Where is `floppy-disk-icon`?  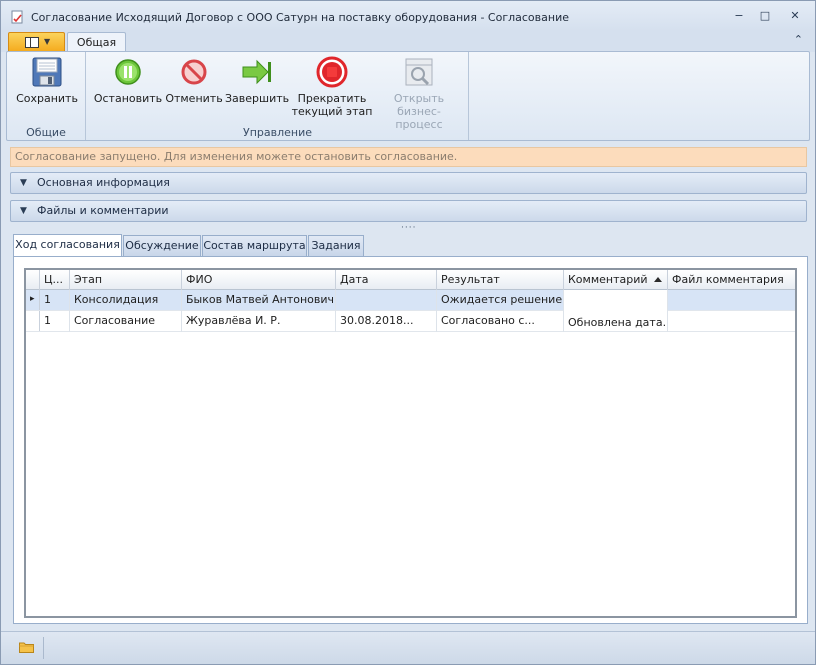
floppy-disk-icon is located at coordinates (47, 72).